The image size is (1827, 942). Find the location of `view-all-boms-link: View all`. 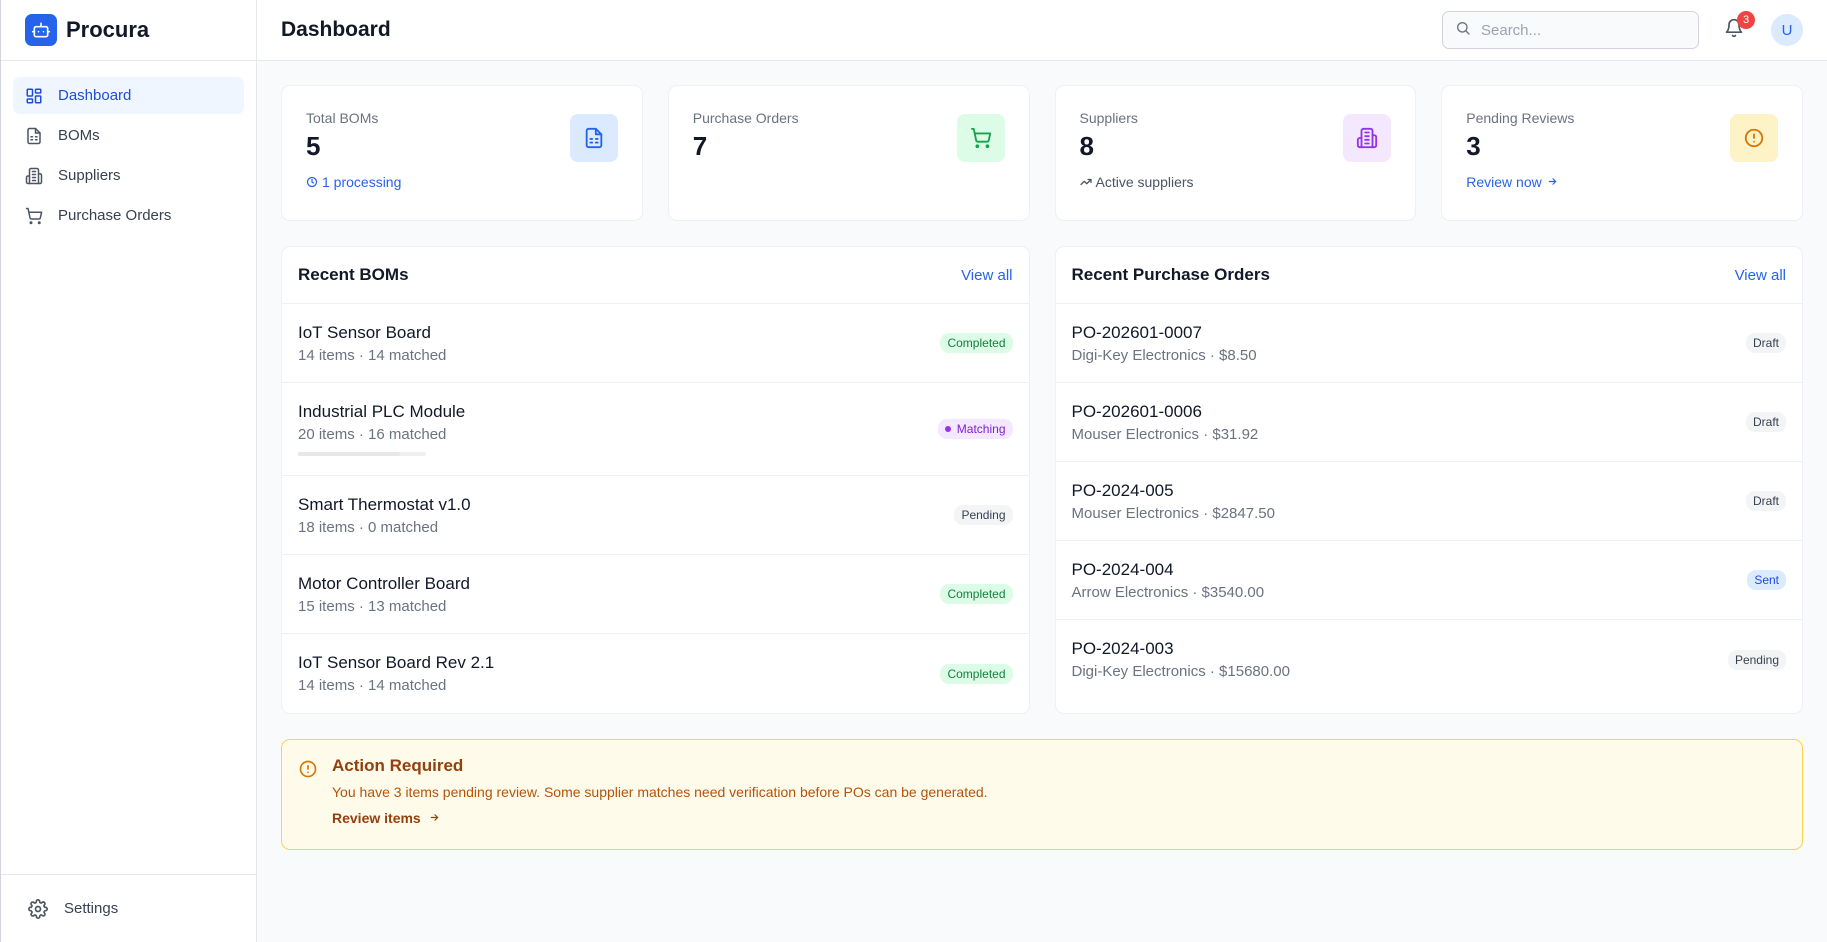

view-all-boms-link: View all is located at coordinates (986, 275).